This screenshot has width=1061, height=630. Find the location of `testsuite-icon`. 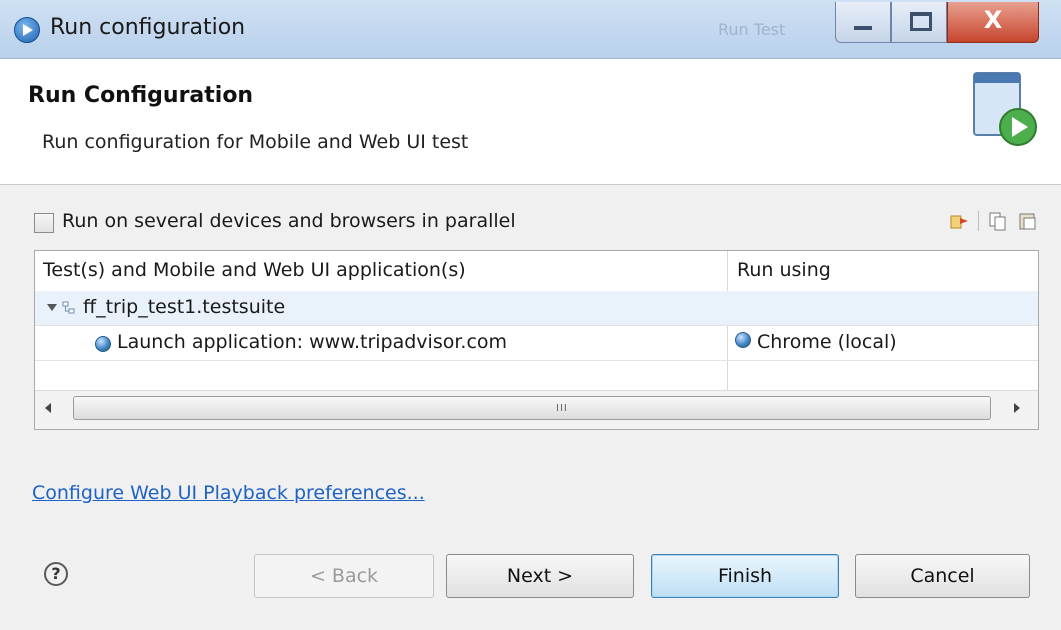

testsuite-icon is located at coordinates (68, 307).